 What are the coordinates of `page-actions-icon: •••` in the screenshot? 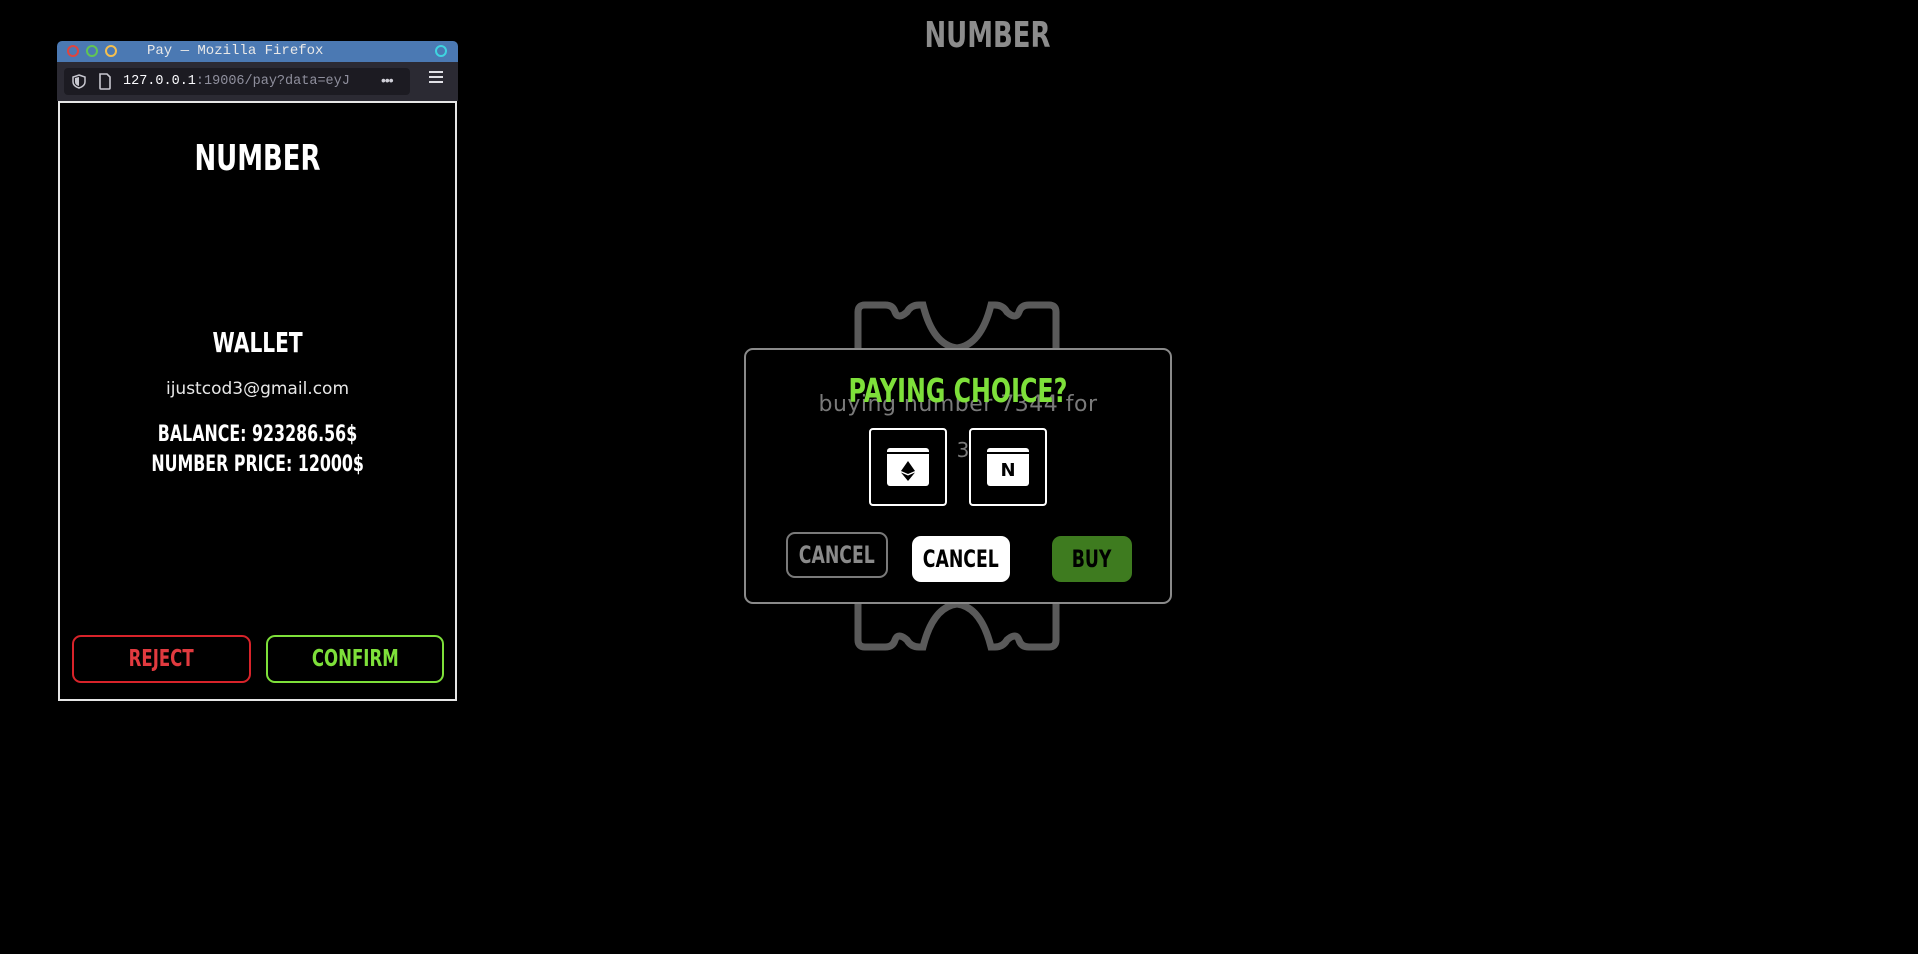 It's located at (387, 80).